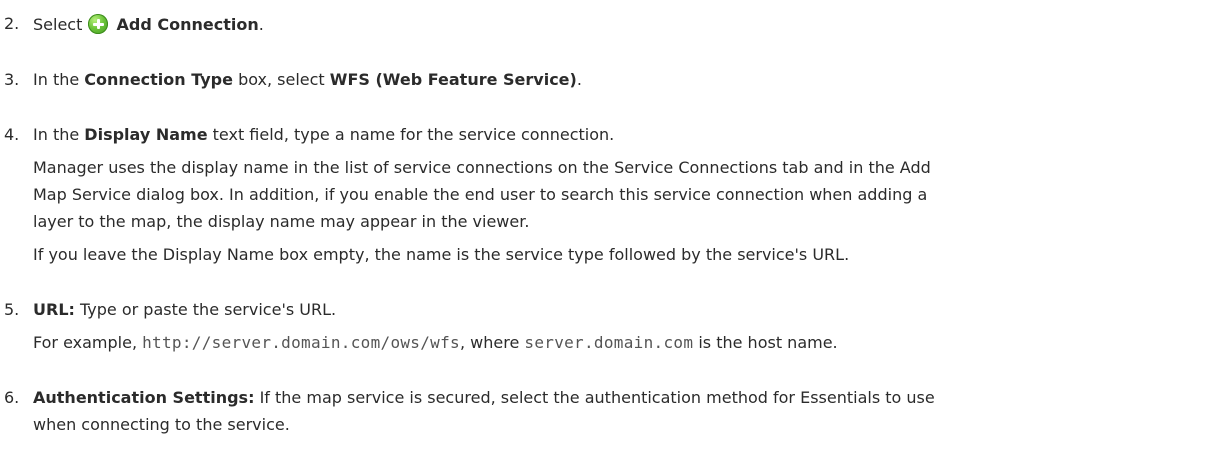 The width and height of the screenshot is (1225, 466). Describe the element at coordinates (60, 24) in the screenshot. I see `text: Select` at that location.